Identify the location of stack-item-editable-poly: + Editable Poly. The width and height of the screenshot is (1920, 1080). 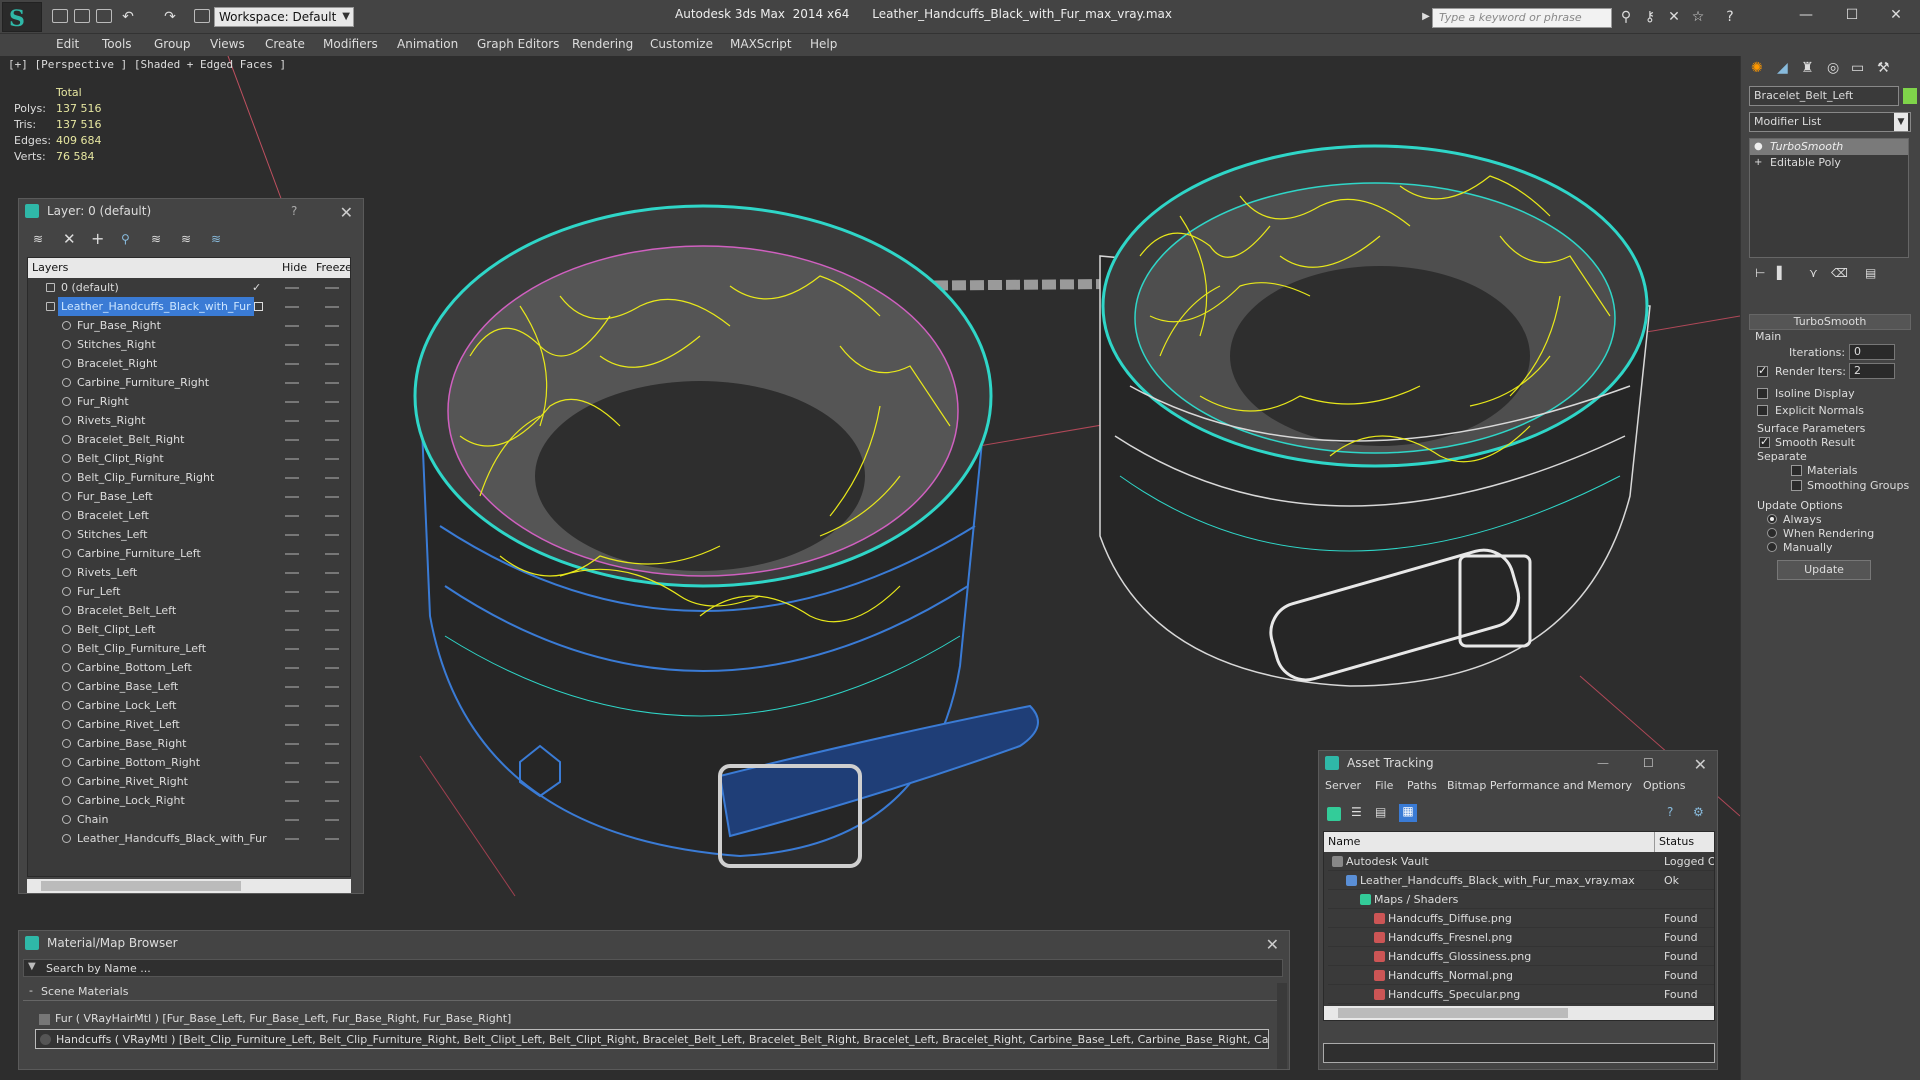
(1829, 163).